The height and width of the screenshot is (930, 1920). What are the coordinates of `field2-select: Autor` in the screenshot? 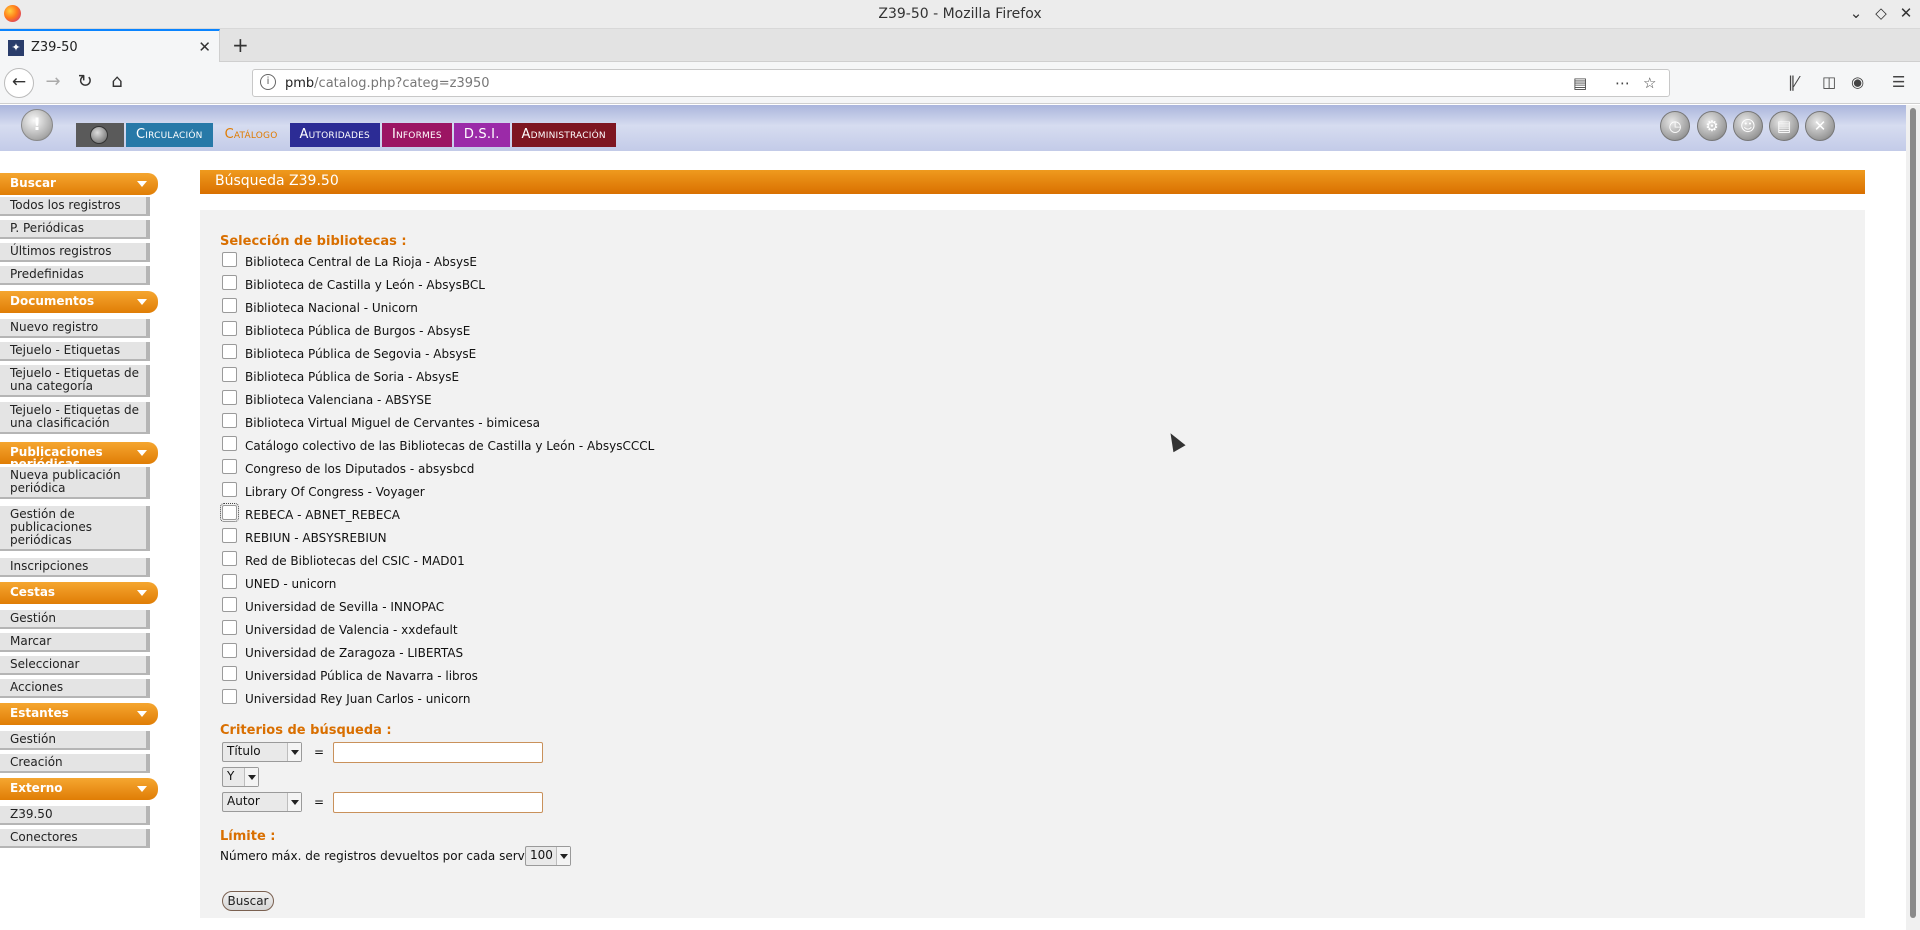 It's located at (262, 802).